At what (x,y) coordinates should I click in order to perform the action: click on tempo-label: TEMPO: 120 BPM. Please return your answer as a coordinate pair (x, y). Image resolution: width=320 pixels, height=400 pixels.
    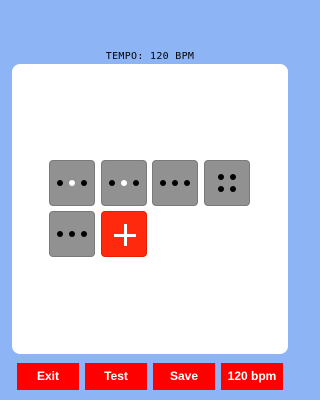
    Looking at the image, I should click on (150, 56).